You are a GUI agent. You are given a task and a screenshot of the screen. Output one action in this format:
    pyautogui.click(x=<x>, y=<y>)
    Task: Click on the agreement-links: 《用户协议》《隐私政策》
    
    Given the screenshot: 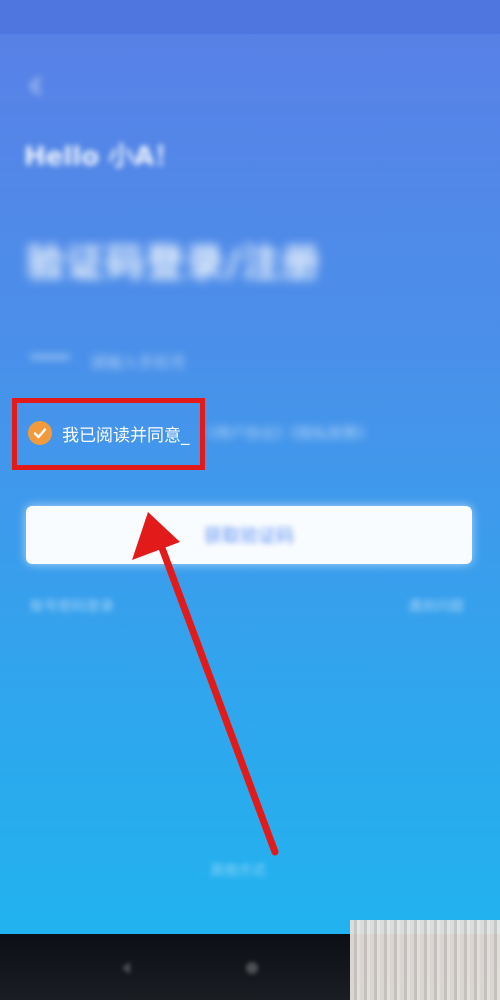 What is the action you would take?
    pyautogui.click(x=340, y=433)
    